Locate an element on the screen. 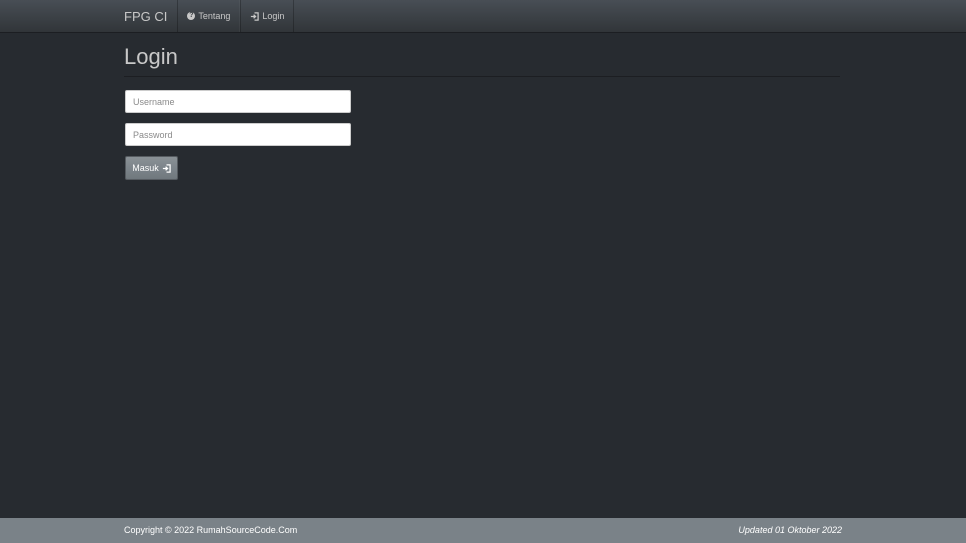  masuk-button-label: Masuk is located at coordinates (145, 168).